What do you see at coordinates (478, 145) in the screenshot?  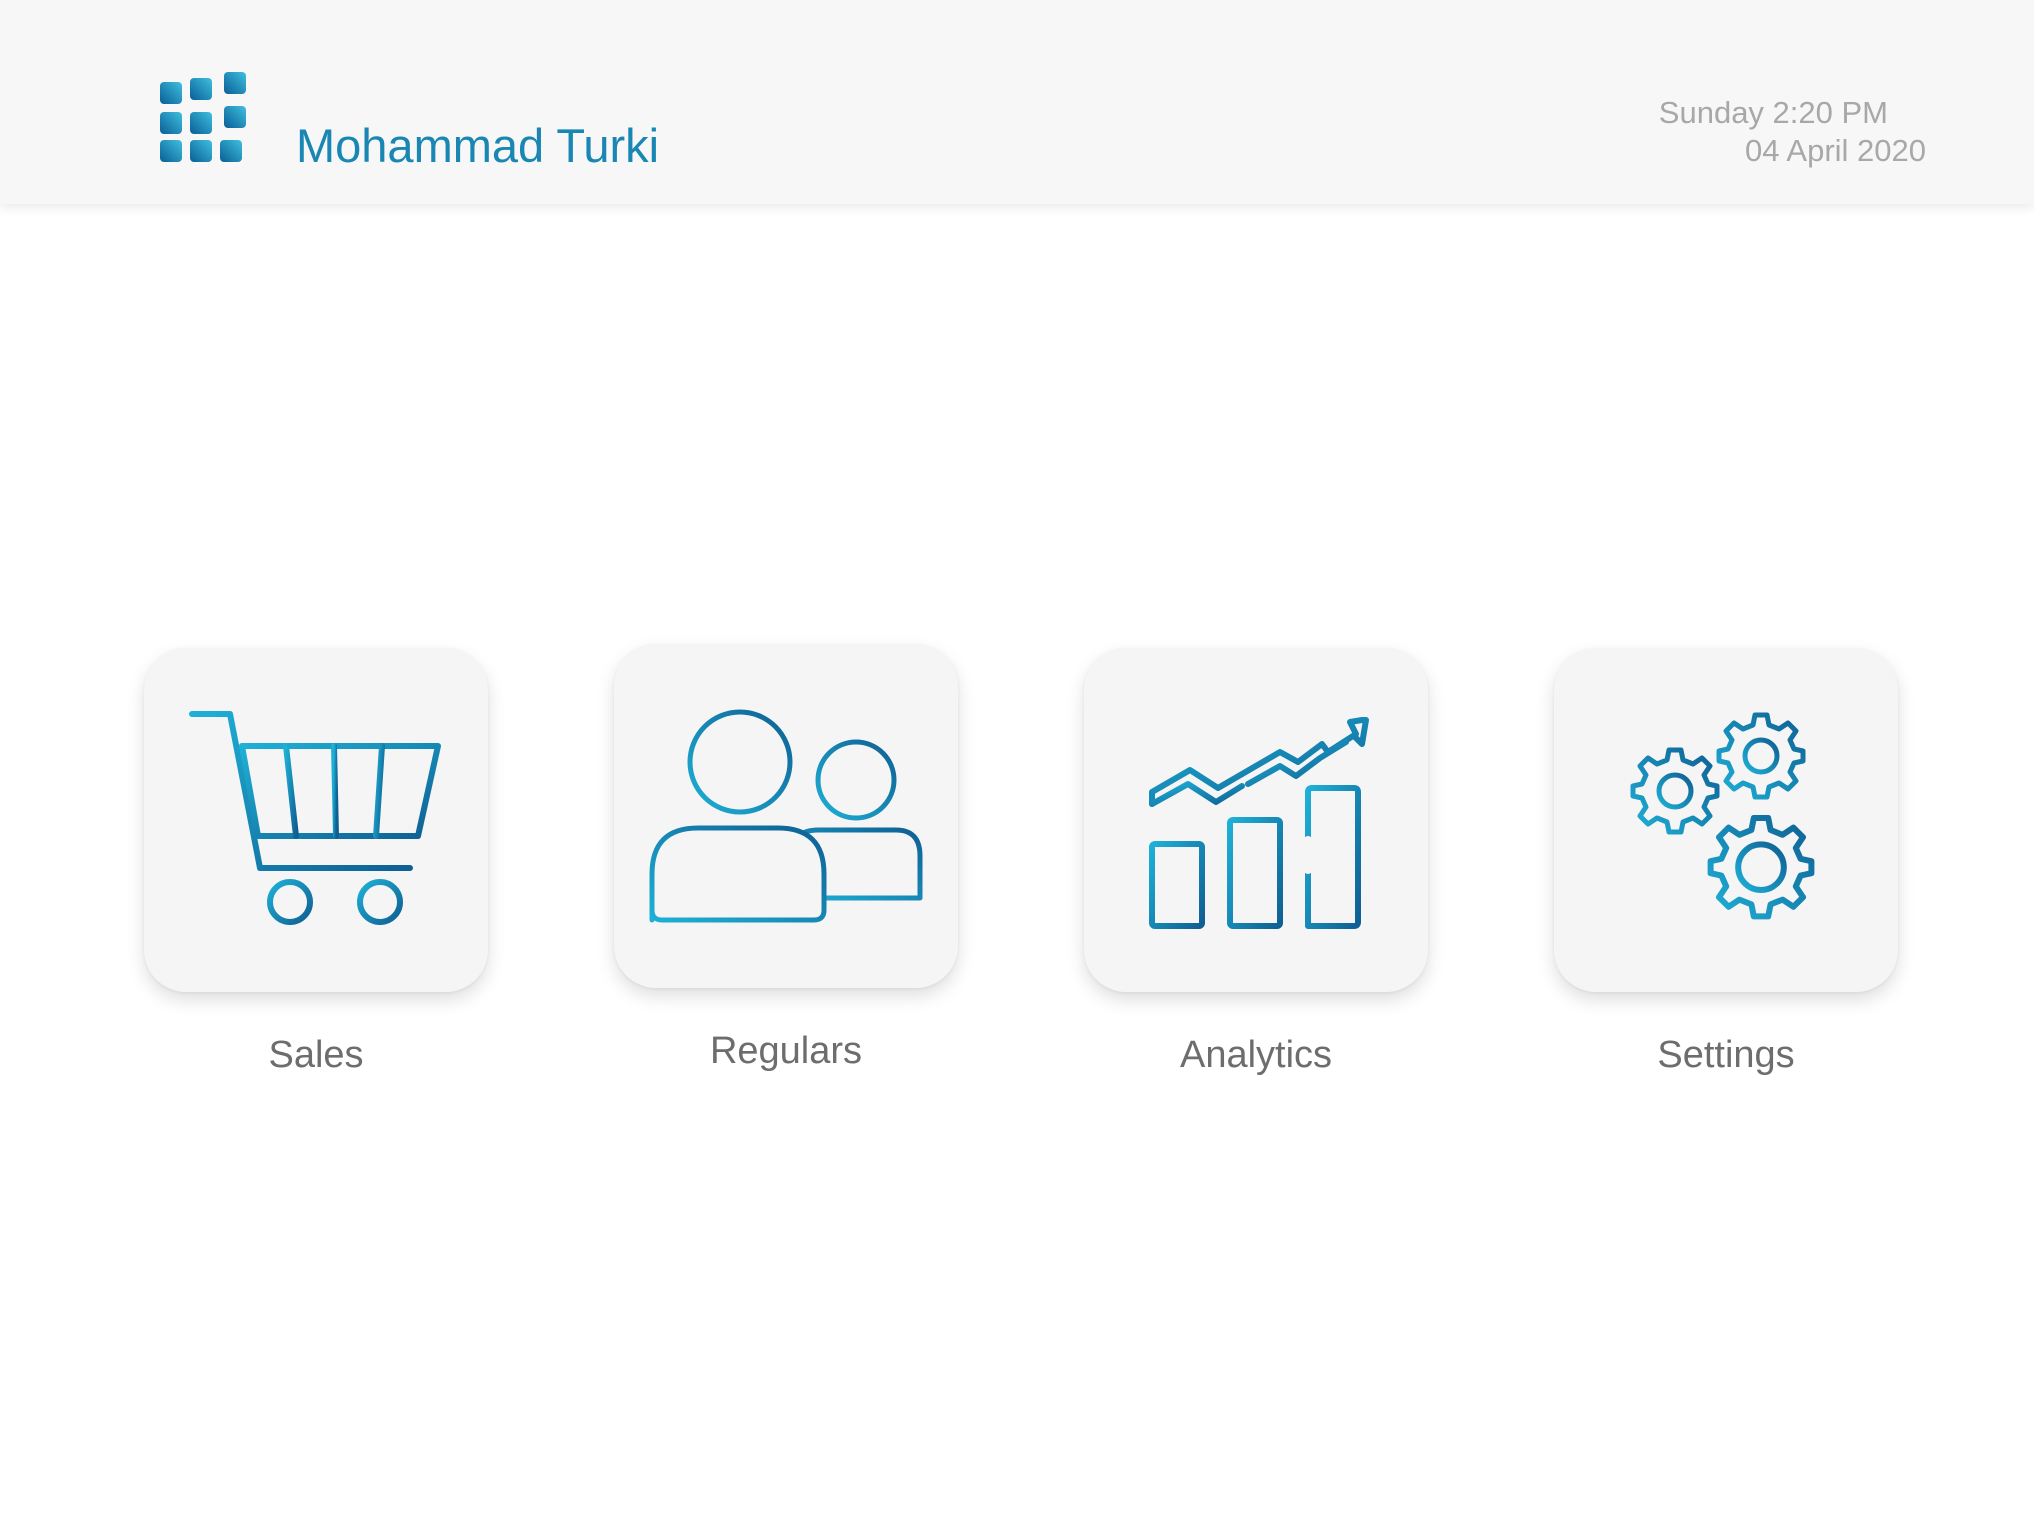 I see `user-name: Mohammad Turki` at bounding box center [478, 145].